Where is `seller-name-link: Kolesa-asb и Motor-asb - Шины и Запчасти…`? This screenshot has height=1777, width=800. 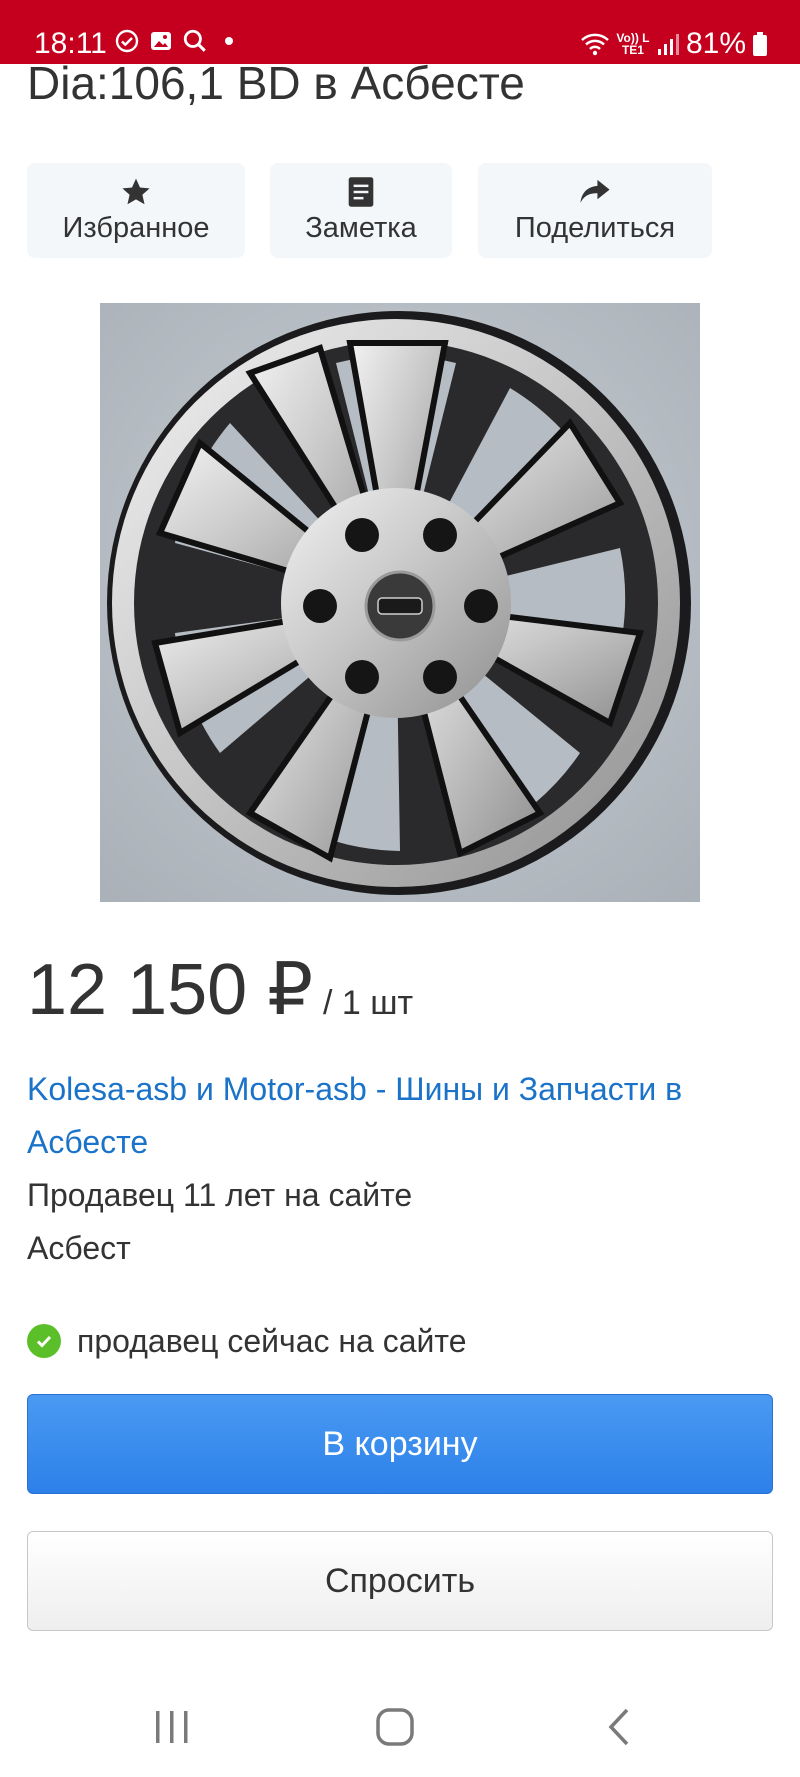
seller-name-link: Kolesa-asb и Motor-asb - Шины и Запчасти… is located at coordinates (397, 1116).